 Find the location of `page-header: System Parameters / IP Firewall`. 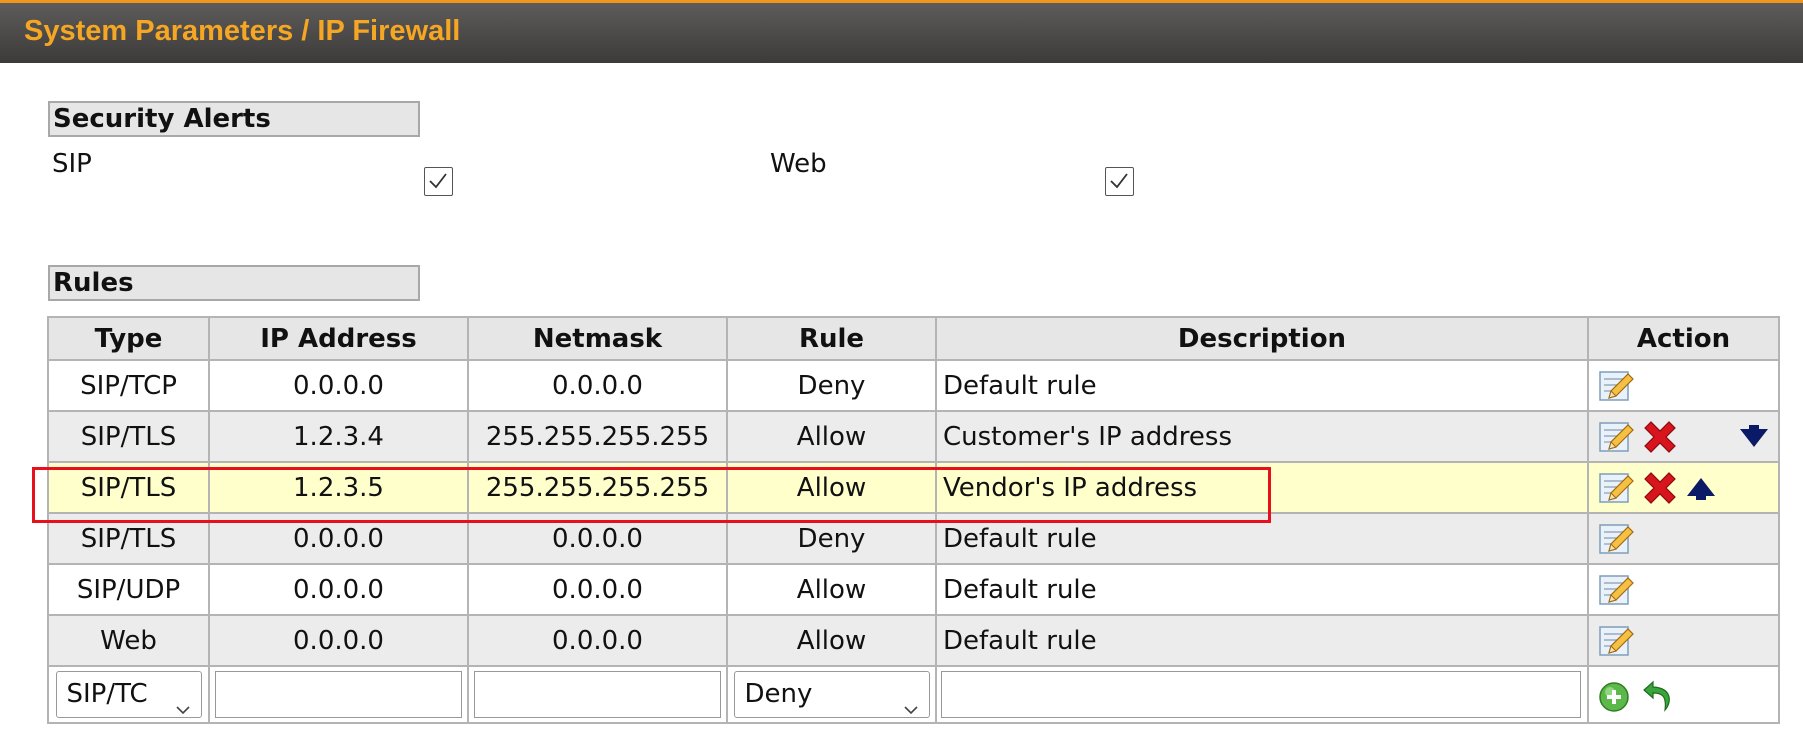

page-header: System Parameters / IP Firewall is located at coordinates (901, 33).